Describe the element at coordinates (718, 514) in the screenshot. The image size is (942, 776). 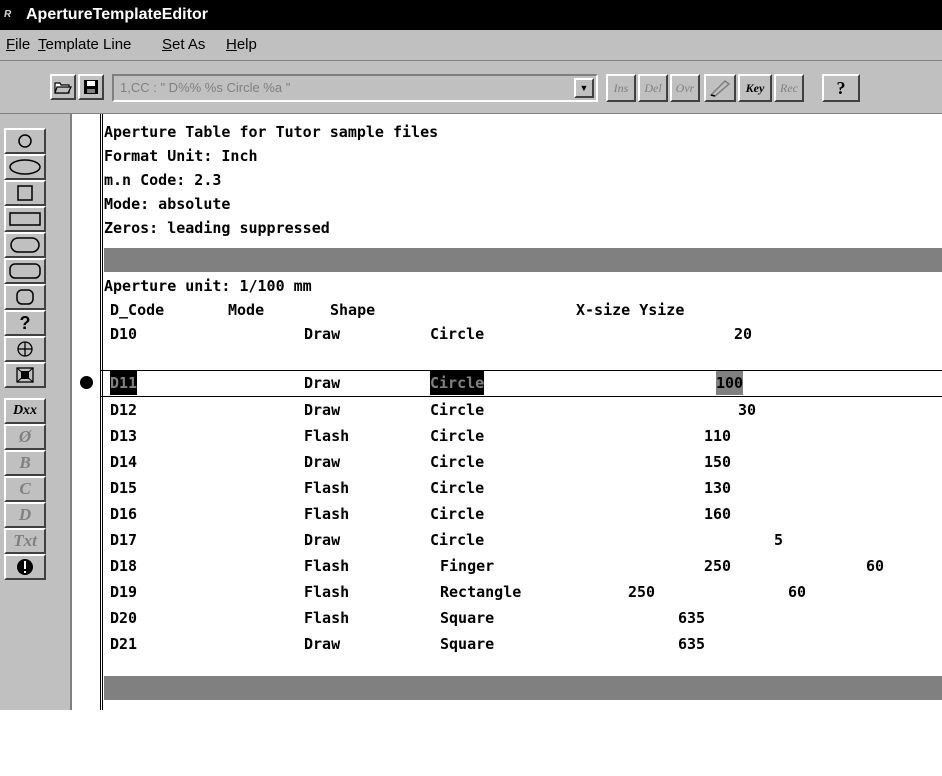
I see `row-xsize: 160` at that location.